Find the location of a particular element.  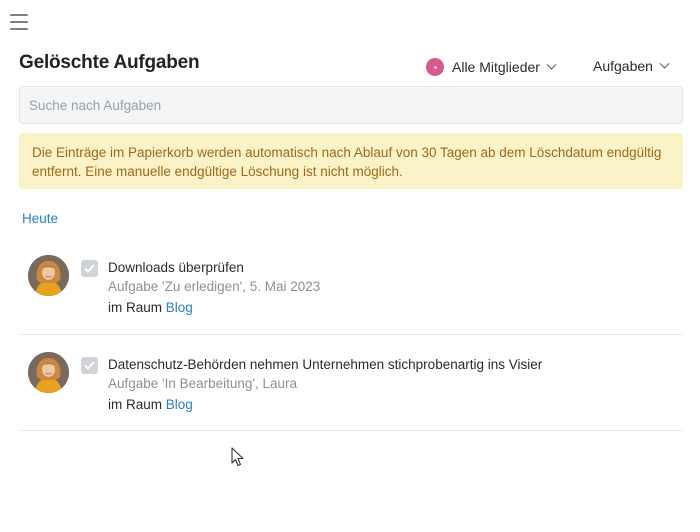

members-filter-dropdown: Alle Mitglieder is located at coordinates (491, 67).